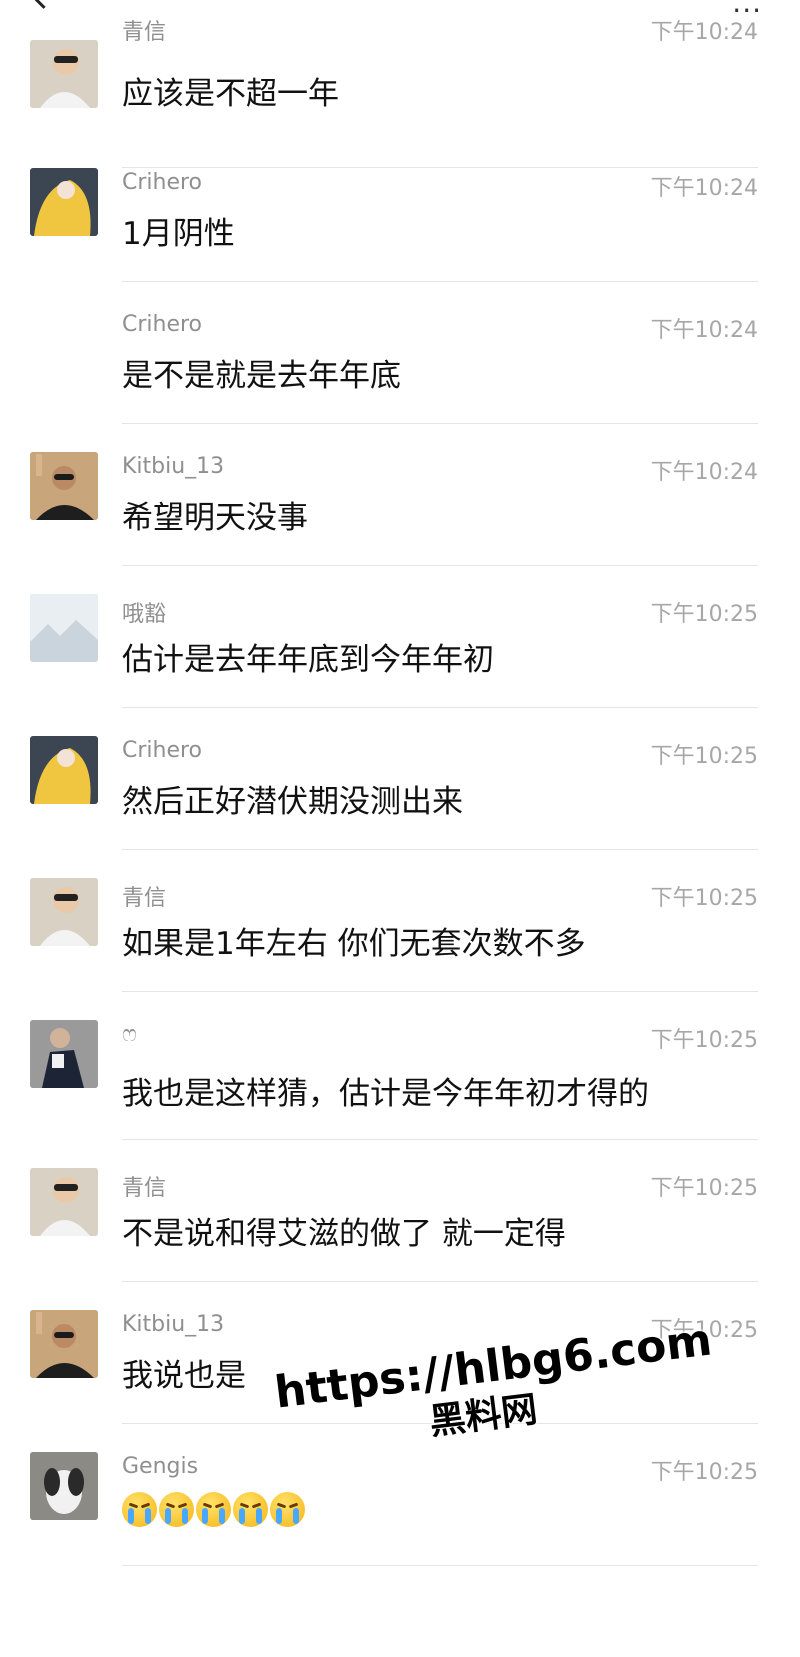 This screenshot has width=800, height=1657. What do you see at coordinates (400, 1215) in the screenshot?
I see `chat-message: 青信 下午10:25 不是说和得艾滋的做了 就一定得` at bounding box center [400, 1215].